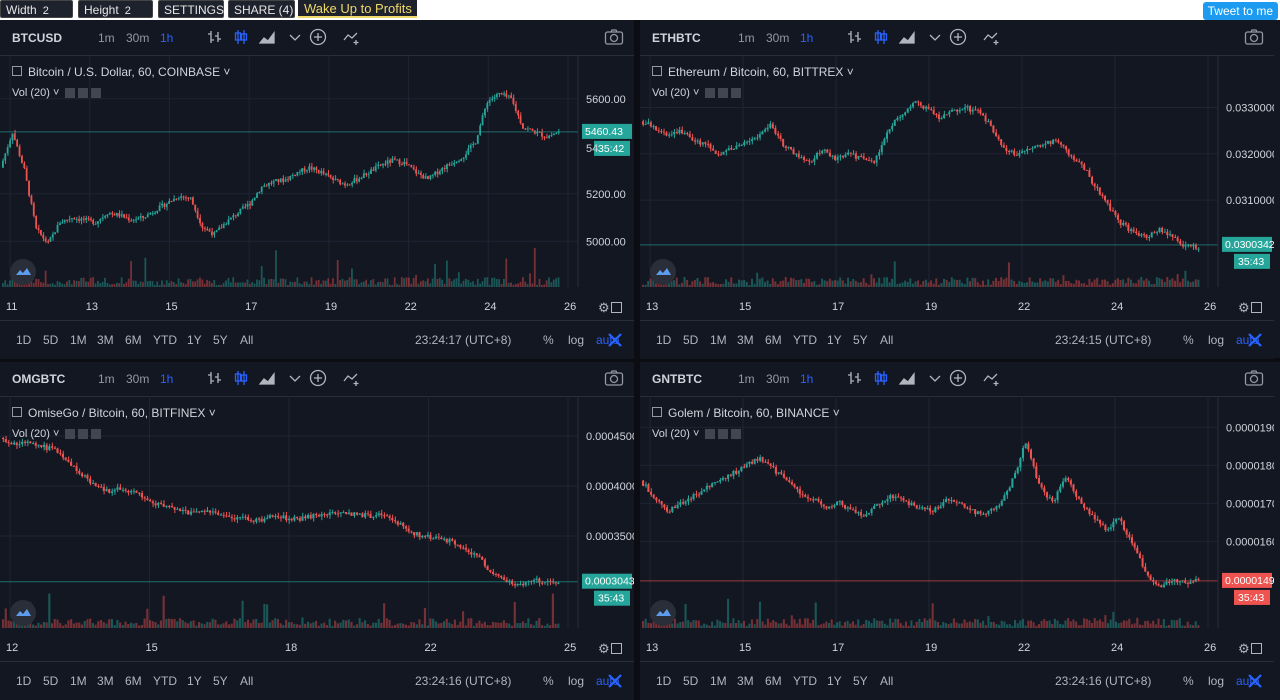  Describe the element at coordinates (677, 379) in the screenshot. I see `symbol-selector: GNTBTC` at that location.